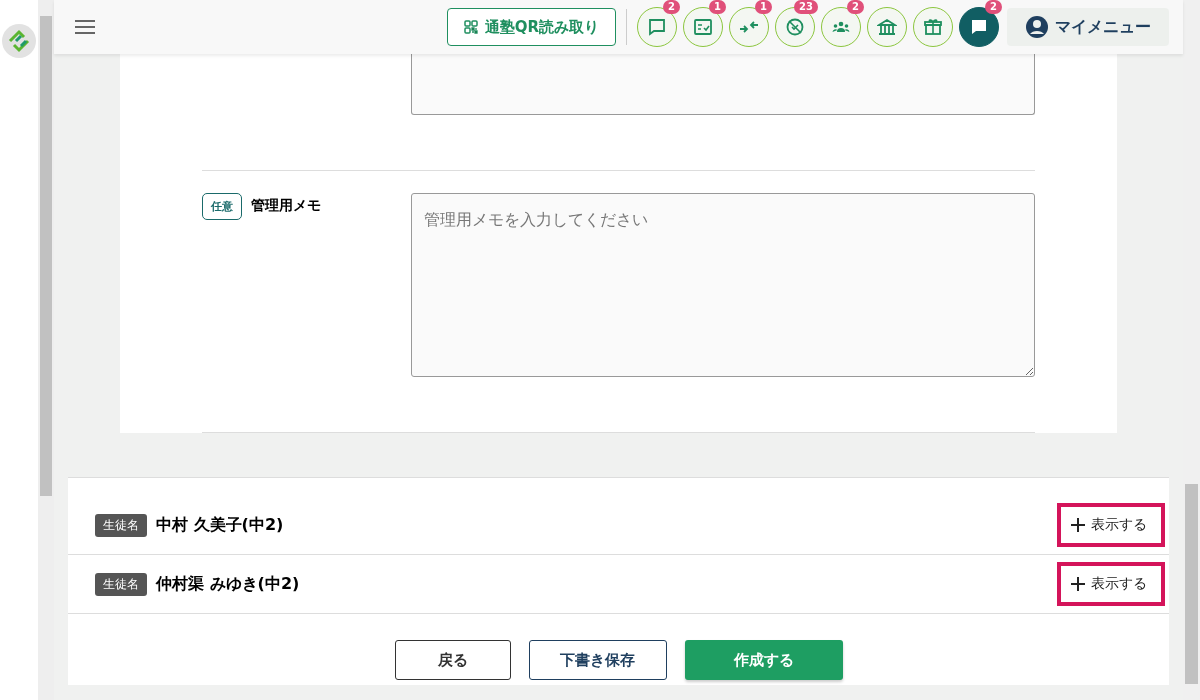 This screenshot has width=1200, height=700. What do you see at coordinates (19, 41) in the screenshot?
I see `logo-icon` at bounding box center [19, 41].